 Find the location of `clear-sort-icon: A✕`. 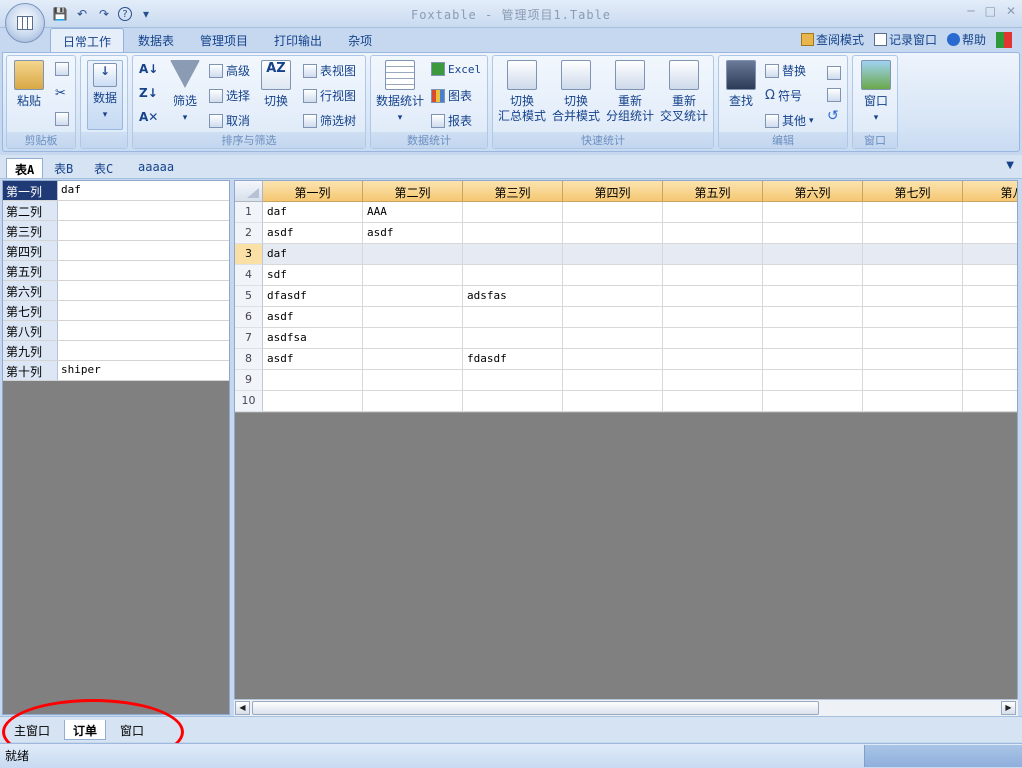

clear-sort-icon: A✕ is located at coordinates (148, 117).